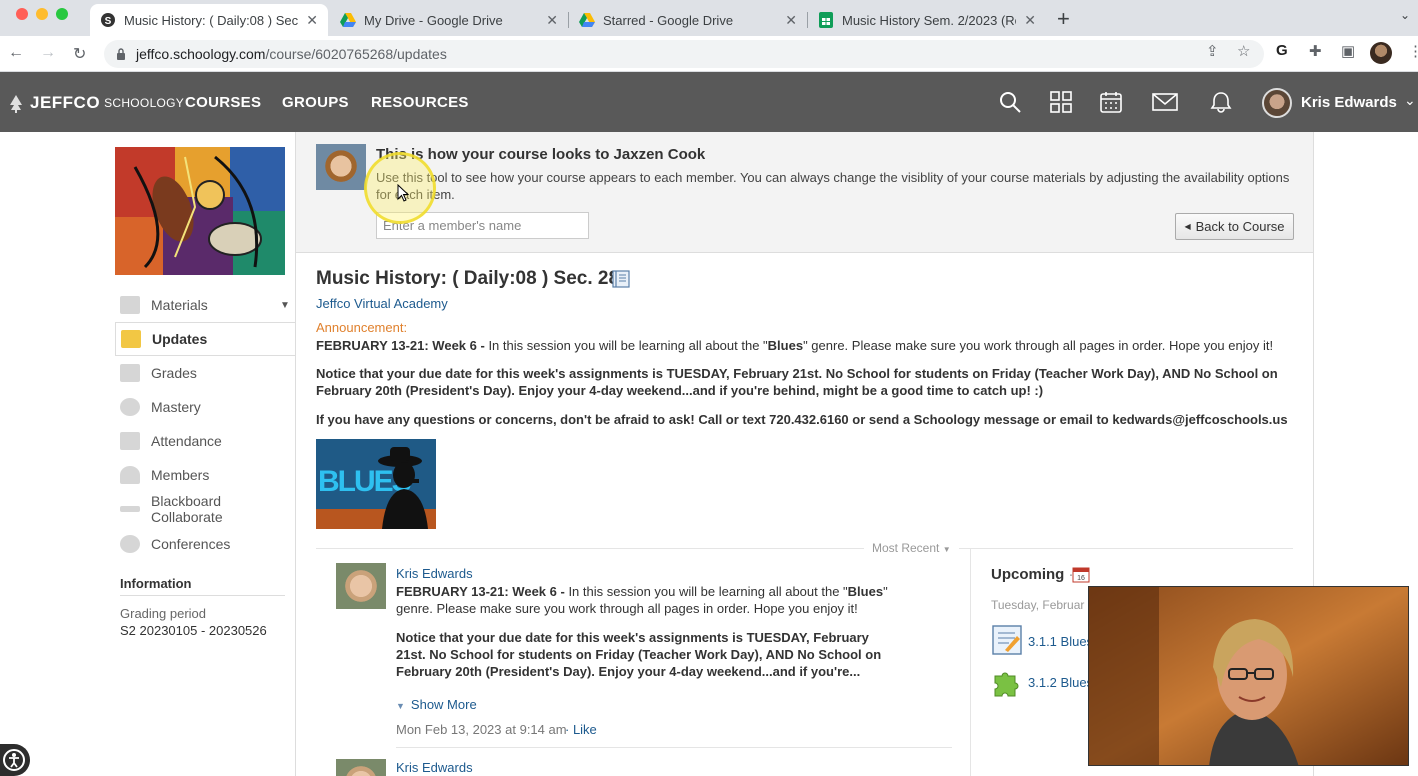  What do you see at coordinates (62, 14) in the screenshot?
I see `window-maximize-button` at bounding box center [62, 14].